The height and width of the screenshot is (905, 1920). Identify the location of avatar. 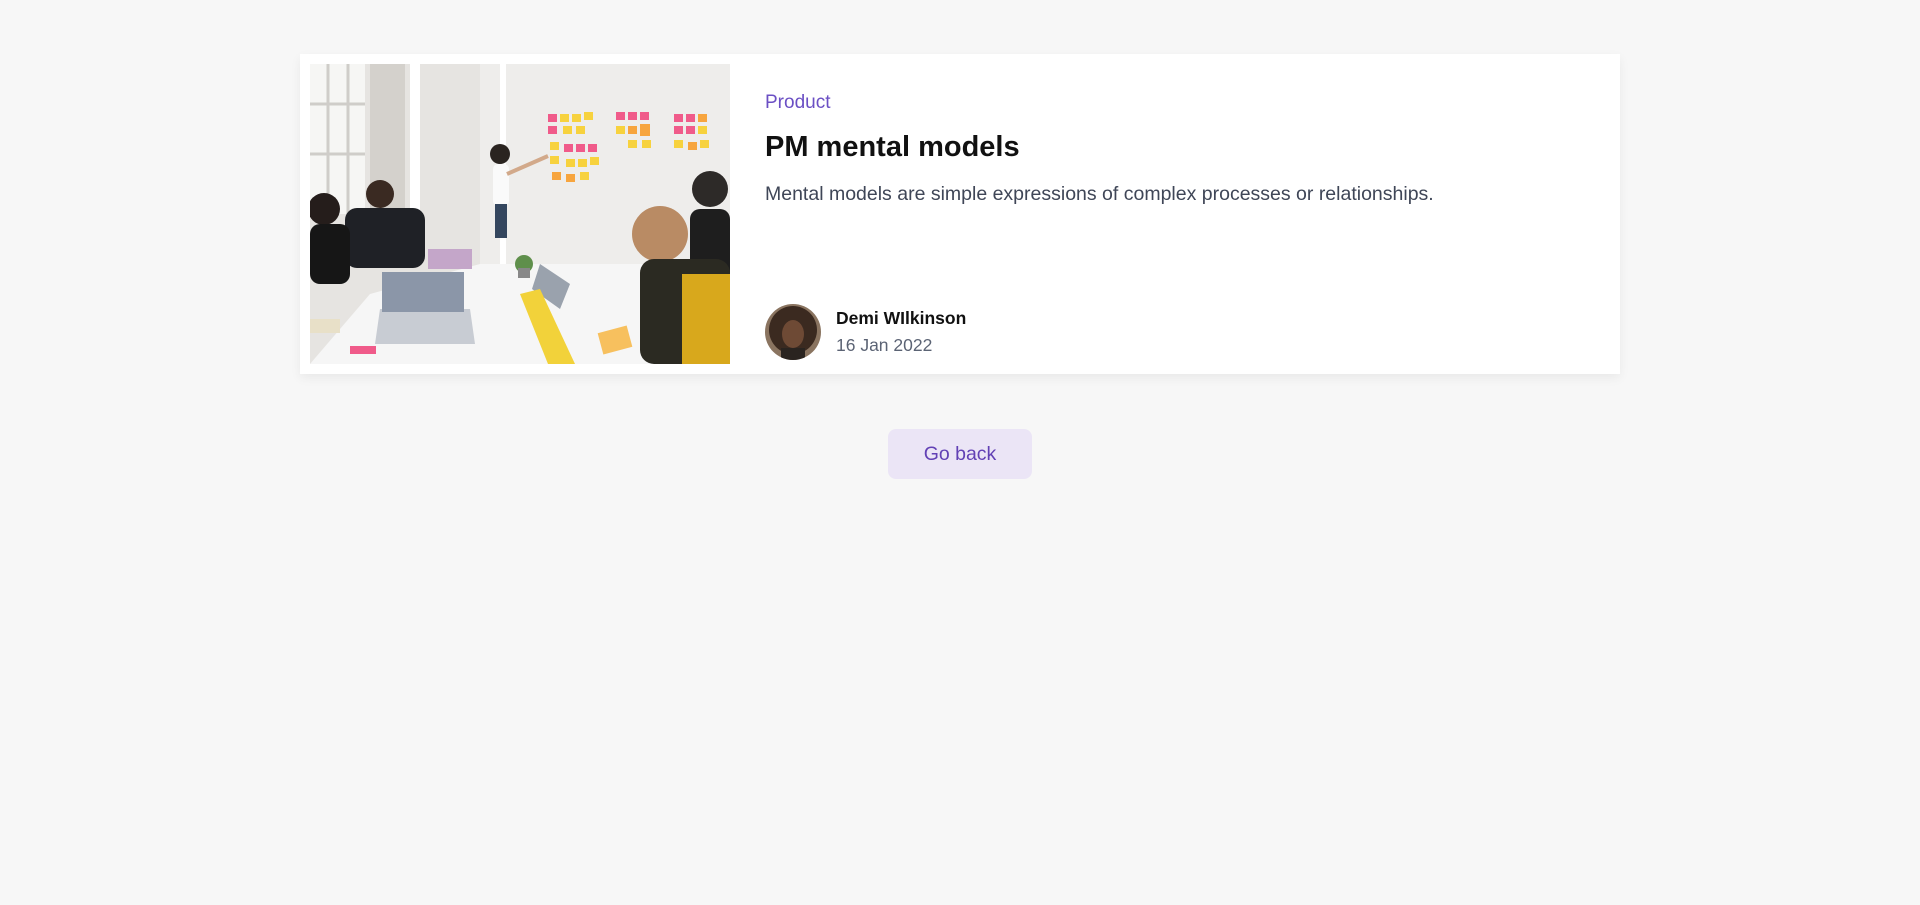
(793, 332).